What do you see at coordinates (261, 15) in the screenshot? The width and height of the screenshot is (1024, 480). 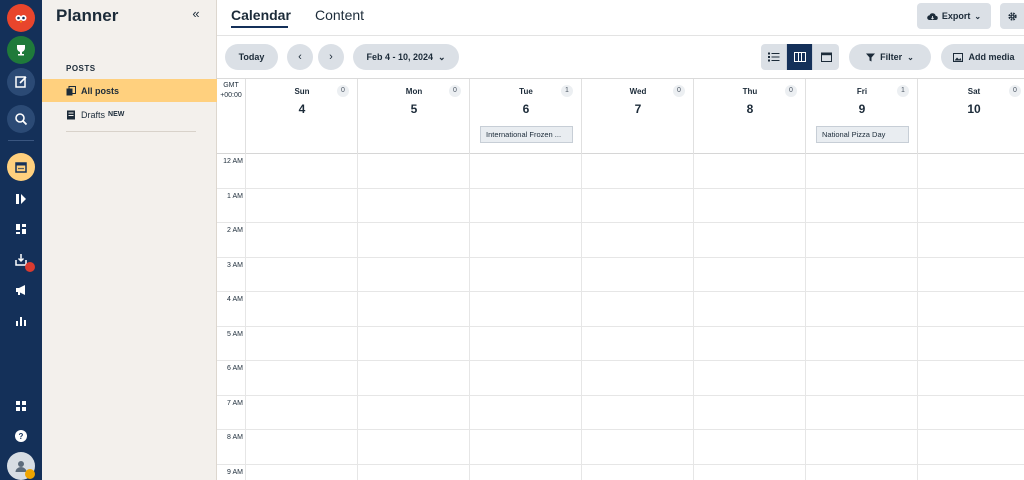 I see `tab-calendar: Calendar` at bounding box center [261, 15].